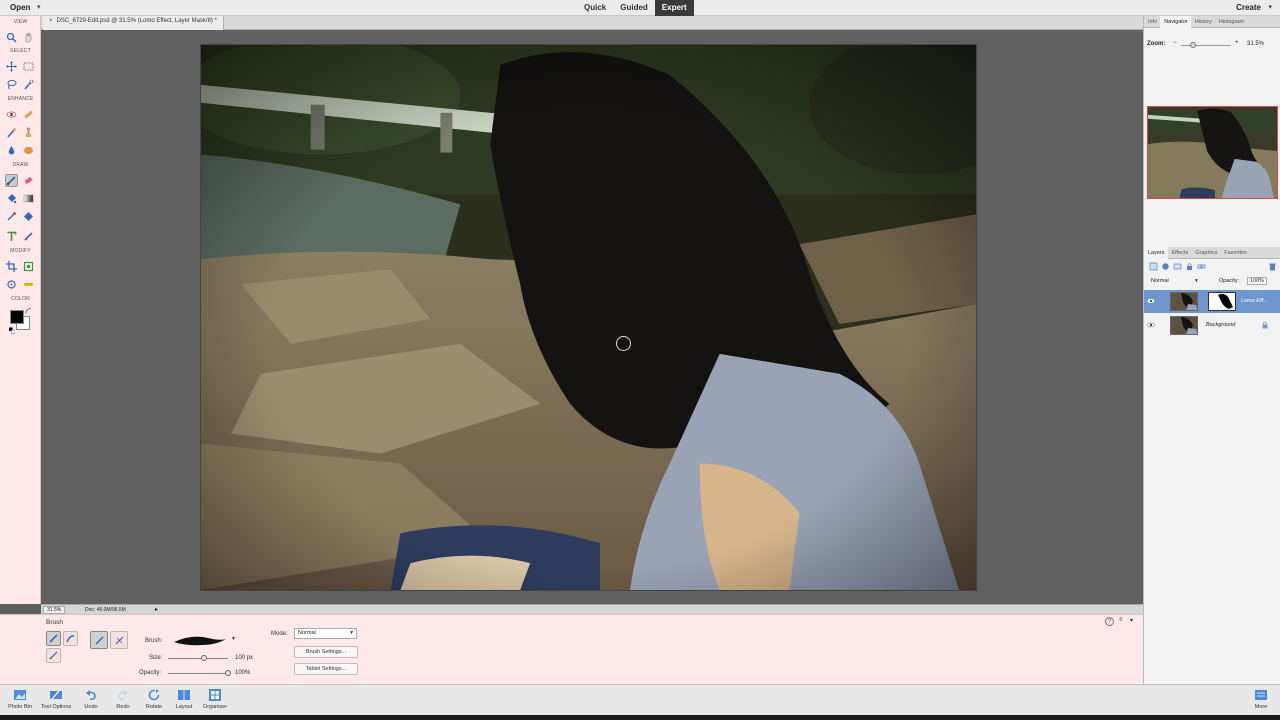 The width and height of the screenshot is (1280, 720). What do you see at coordinates (150, 673) in the screenshot?
I see `brush-opacity-label: Opacity:` at bounding box center [150, 673].